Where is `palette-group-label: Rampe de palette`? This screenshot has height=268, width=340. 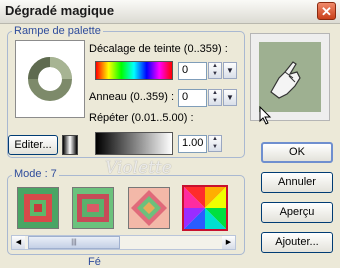 palette-group-label: Rampe de palette is located at coordinates (57, 31).